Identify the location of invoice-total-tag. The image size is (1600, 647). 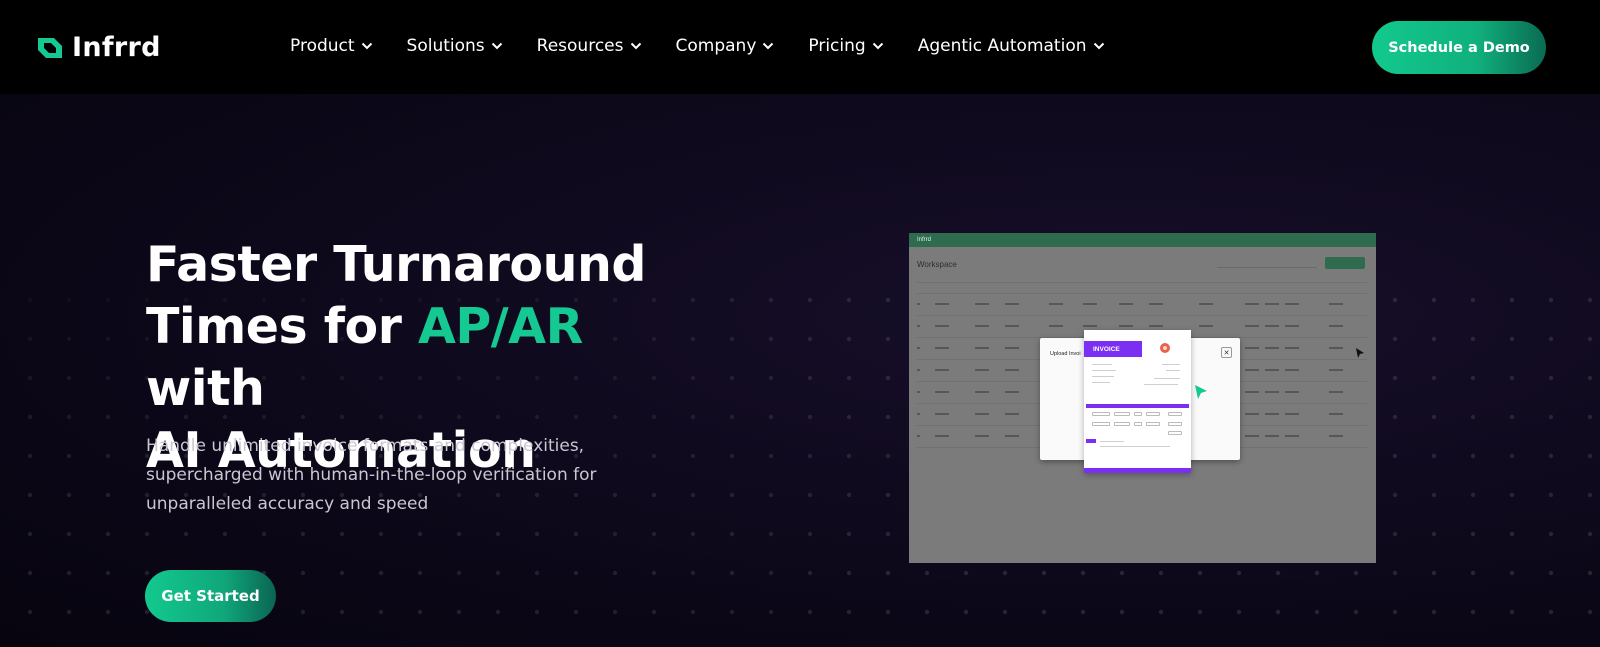
(1091, 441).